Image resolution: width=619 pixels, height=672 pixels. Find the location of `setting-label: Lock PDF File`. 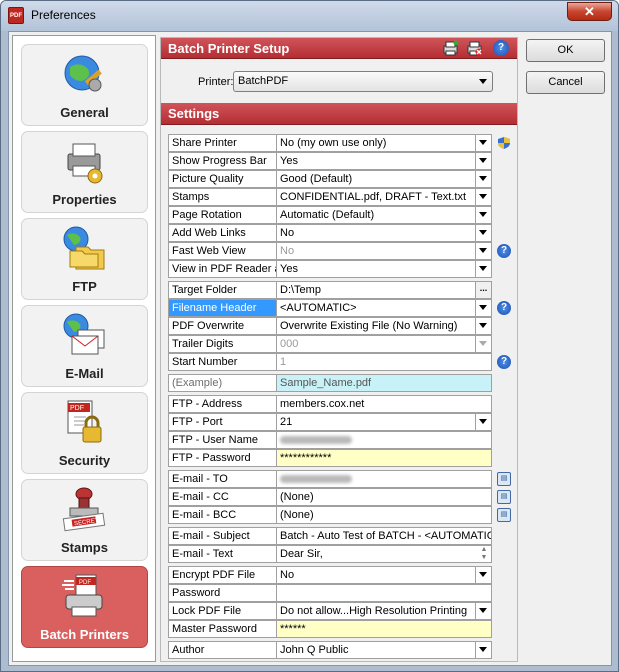

setting-label: Lock PDF File is located at coordinates (222, 611).